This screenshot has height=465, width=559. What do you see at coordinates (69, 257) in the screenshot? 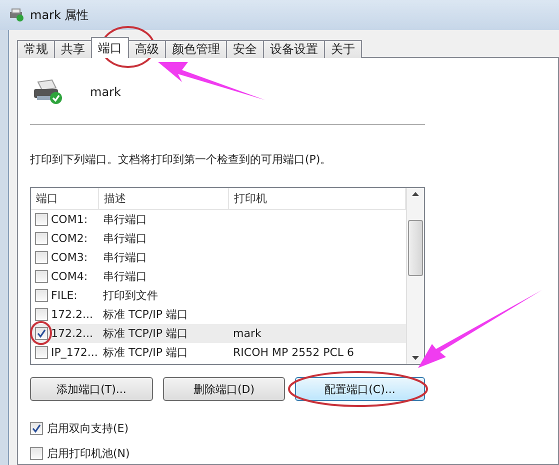
I see `port-name: COM3:` at bounding box center [69, 257].